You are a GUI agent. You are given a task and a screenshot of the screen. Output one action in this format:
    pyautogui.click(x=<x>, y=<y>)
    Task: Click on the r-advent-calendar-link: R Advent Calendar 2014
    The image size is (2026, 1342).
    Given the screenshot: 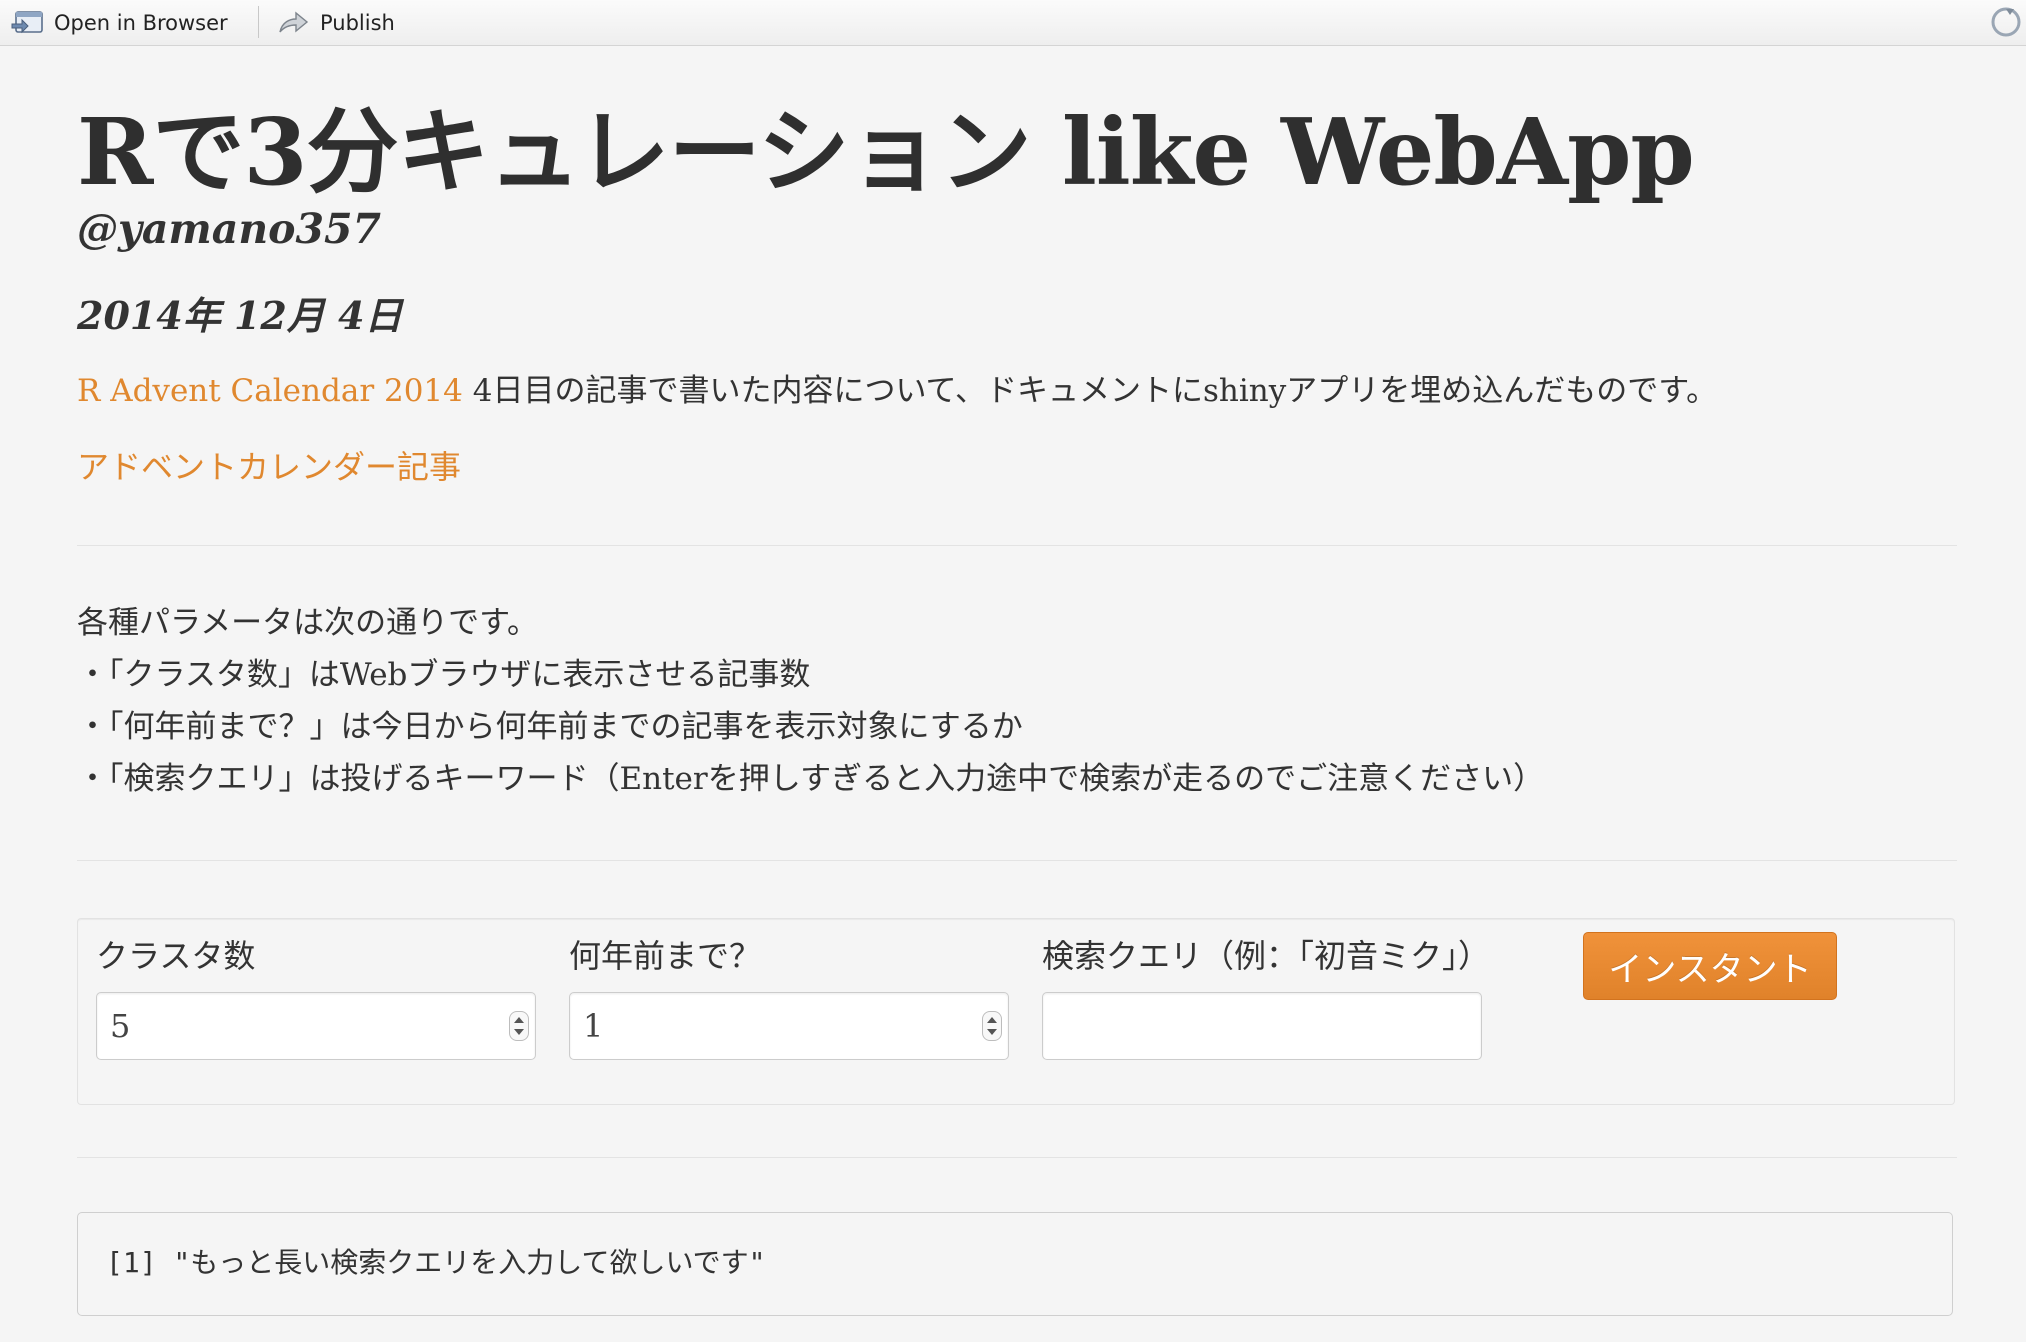 What is the action you would take?
    pyautogui.click(x=270, y=391)
    